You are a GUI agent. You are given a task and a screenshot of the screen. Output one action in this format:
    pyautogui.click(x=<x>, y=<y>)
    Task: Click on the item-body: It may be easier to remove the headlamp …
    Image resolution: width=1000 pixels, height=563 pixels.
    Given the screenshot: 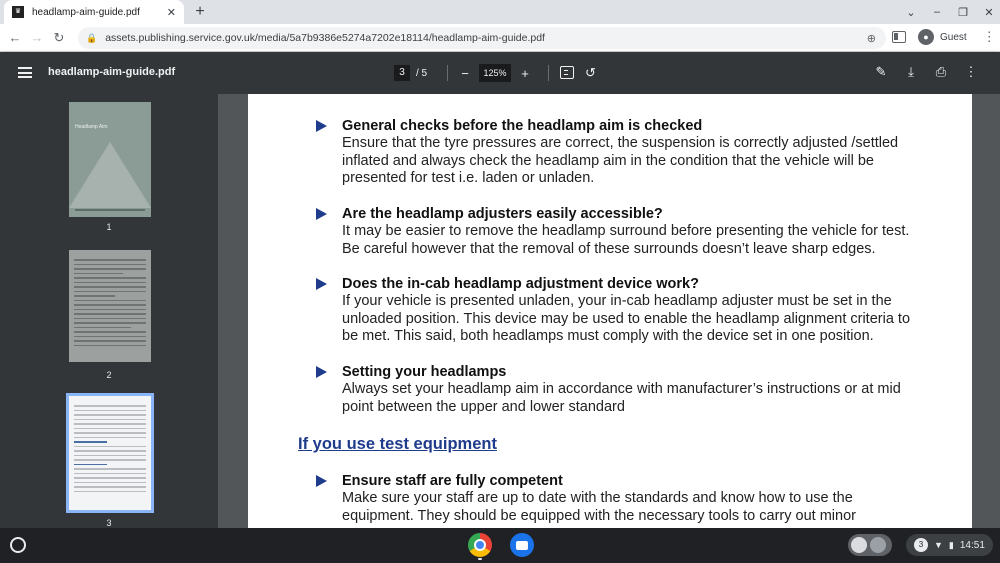 What is the action you would take?
    pyautogui.click(x=626, y=240)
    